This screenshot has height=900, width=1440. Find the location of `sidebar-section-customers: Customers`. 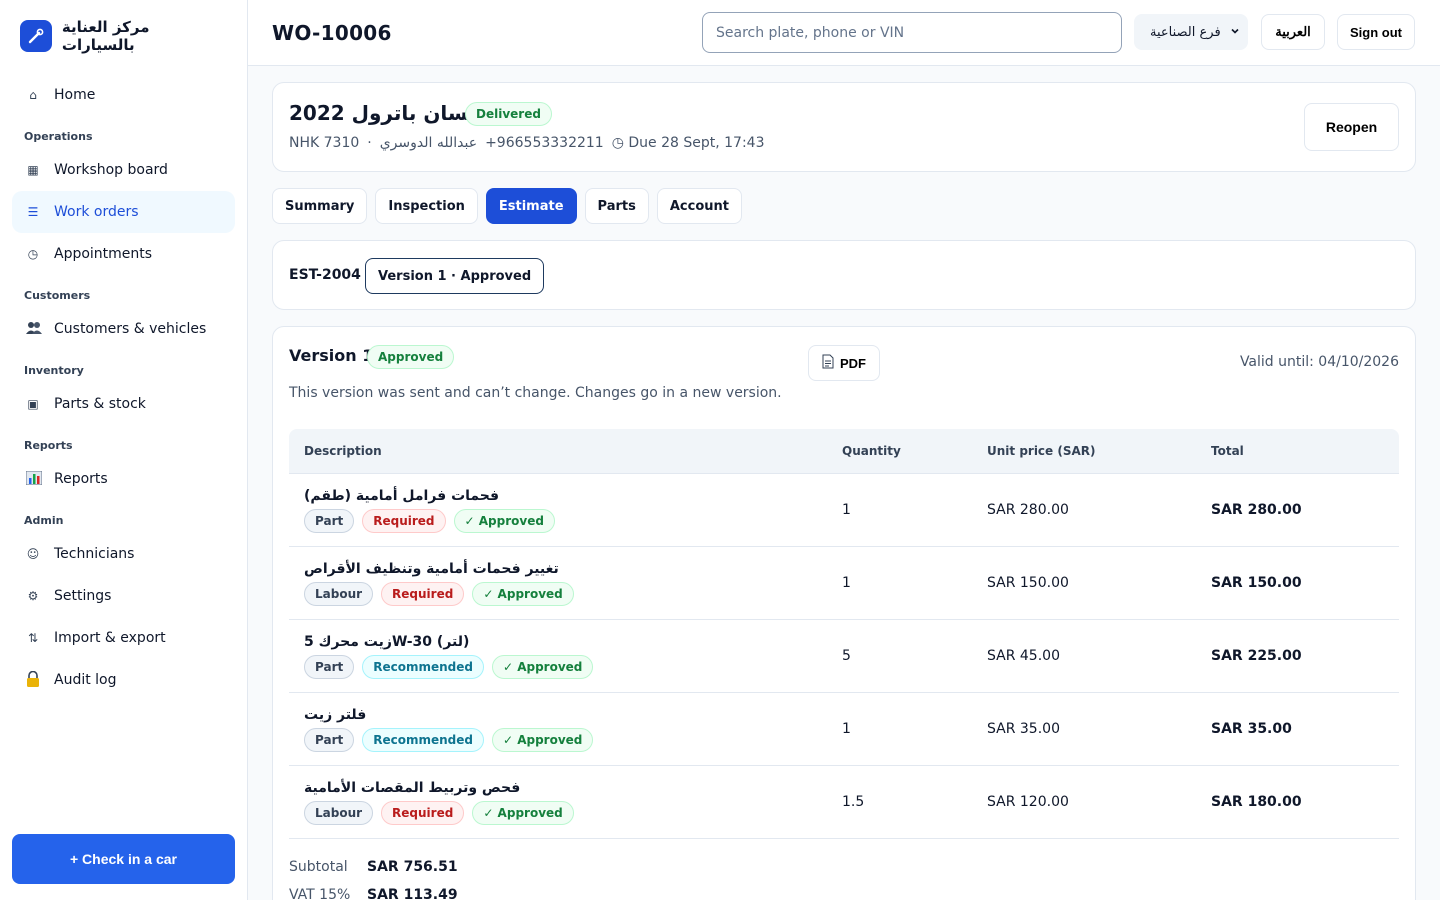

sidebar-section-customers: Customers is located at coordinates (57, 295).